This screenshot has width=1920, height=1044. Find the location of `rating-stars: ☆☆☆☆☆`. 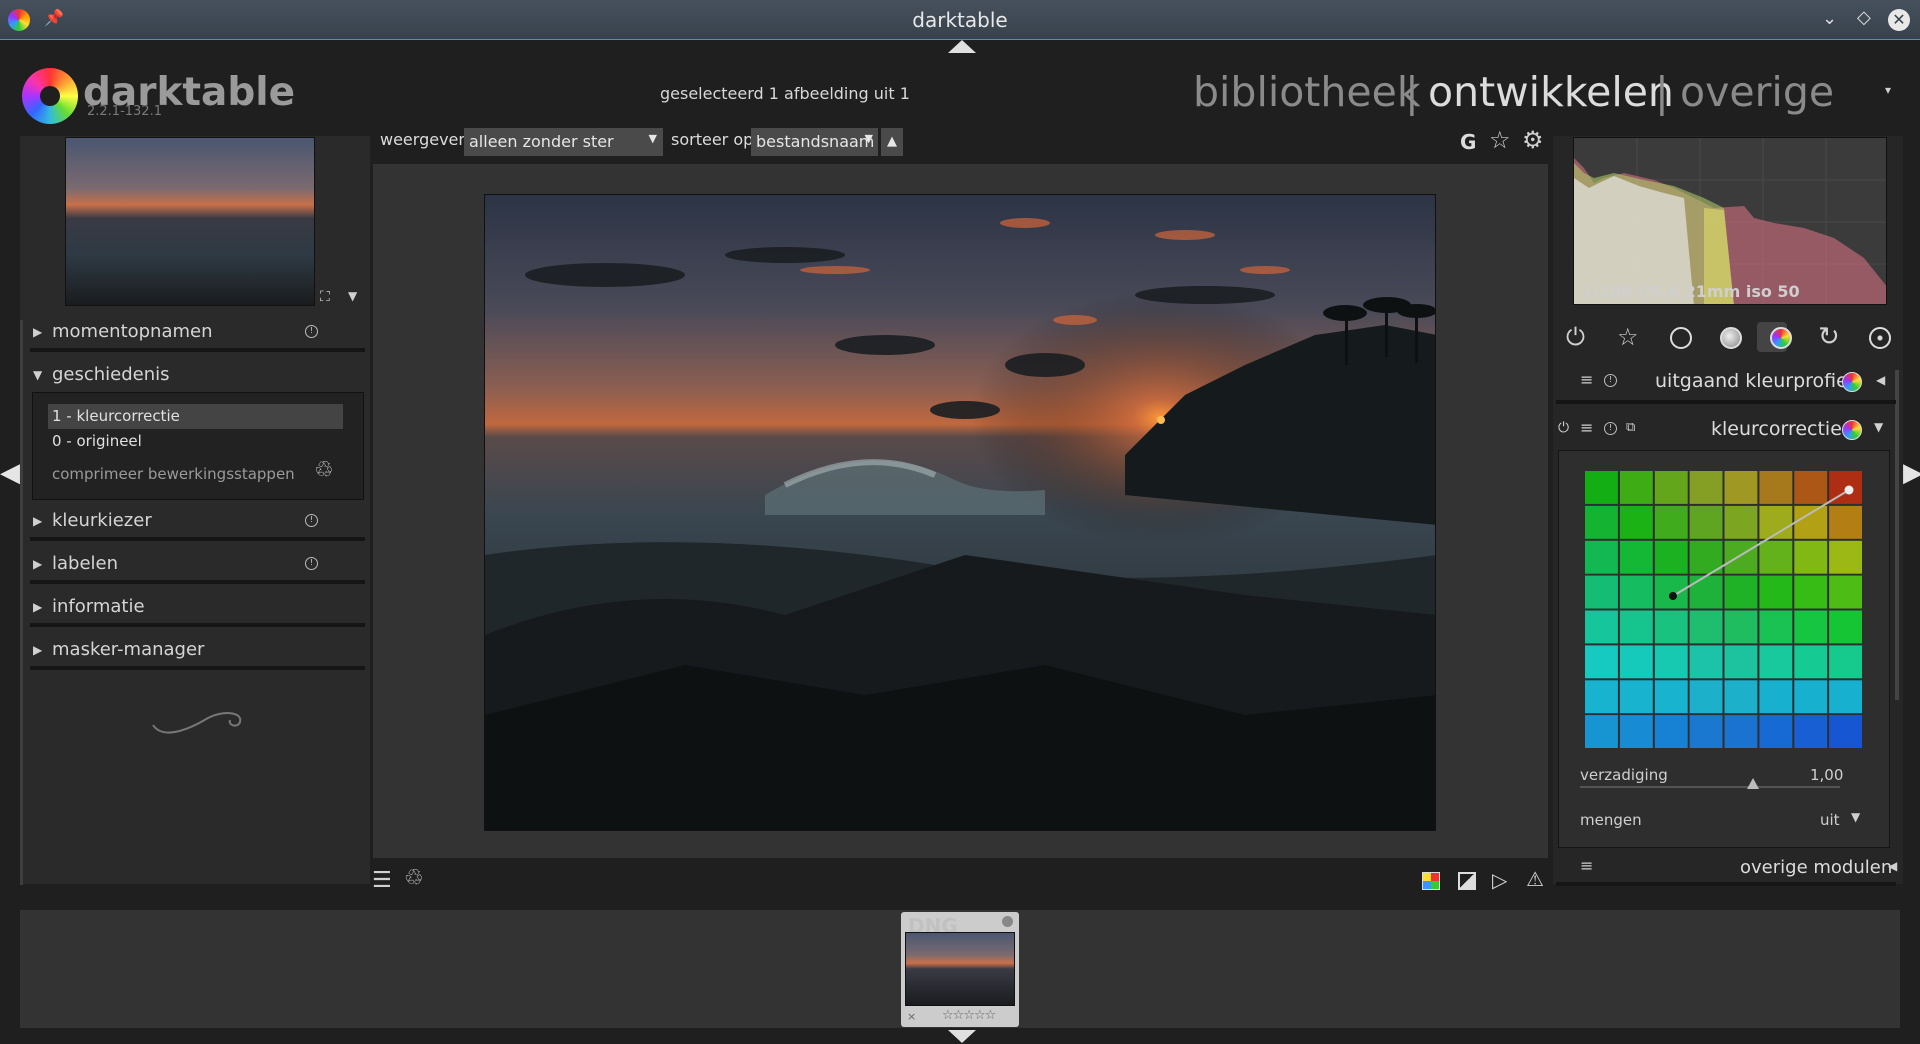

rating-stars: ☆☆☆☆☆ is located at coordinates (969, 1015).